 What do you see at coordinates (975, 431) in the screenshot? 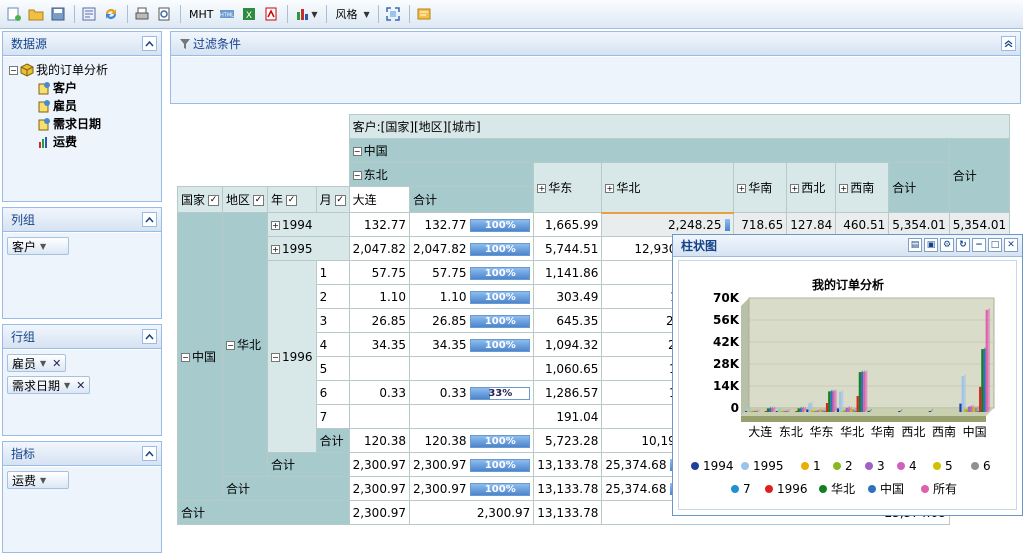
I see `x-tick-label: 中国` at bounding box center [975, 431].